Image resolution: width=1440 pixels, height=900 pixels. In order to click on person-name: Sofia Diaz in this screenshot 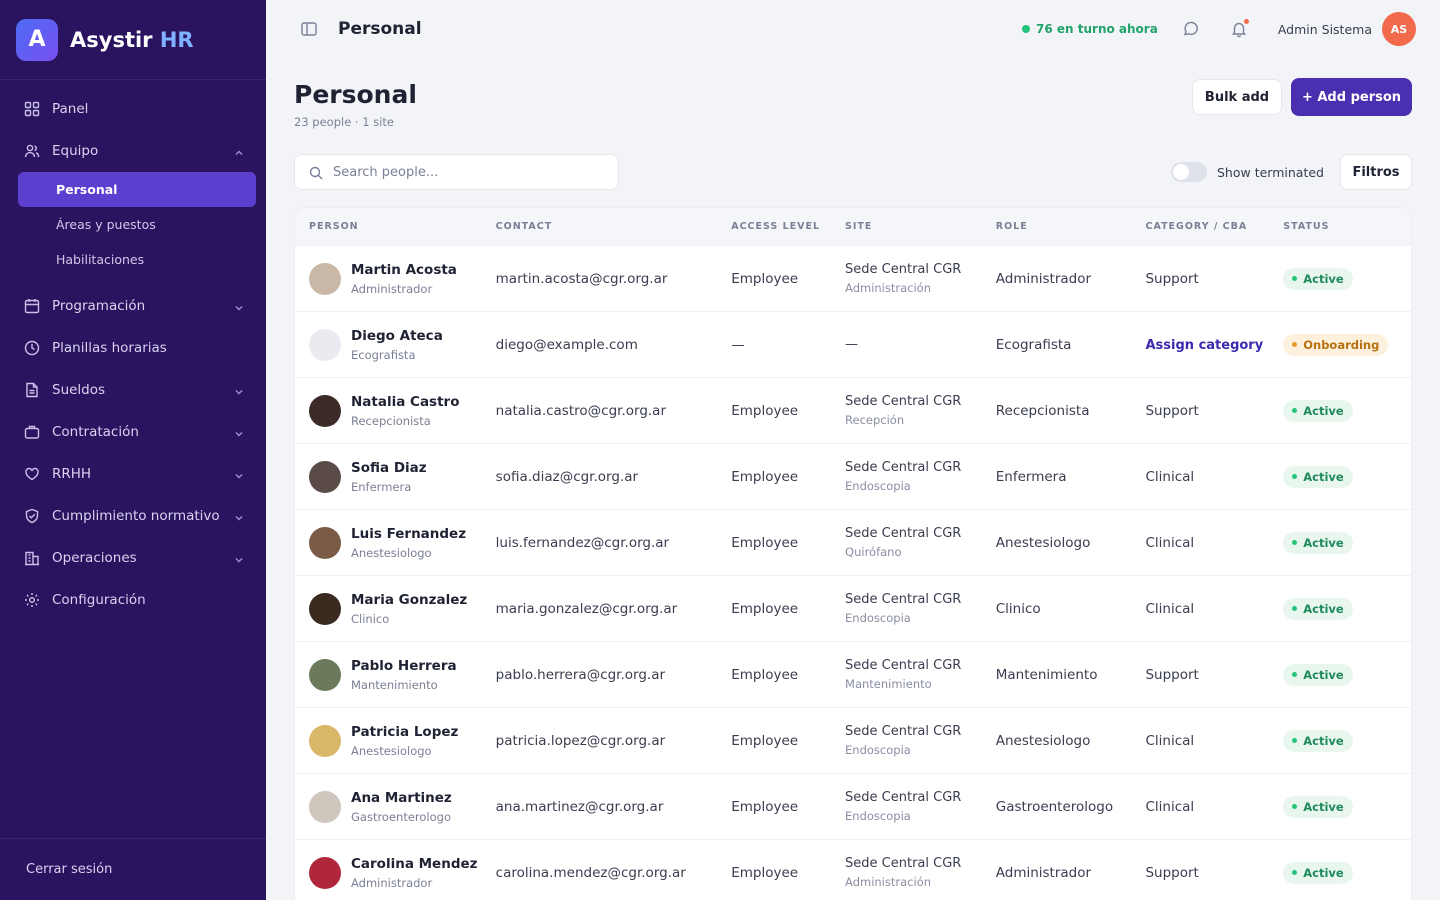, I will do `click(389, 468)`.